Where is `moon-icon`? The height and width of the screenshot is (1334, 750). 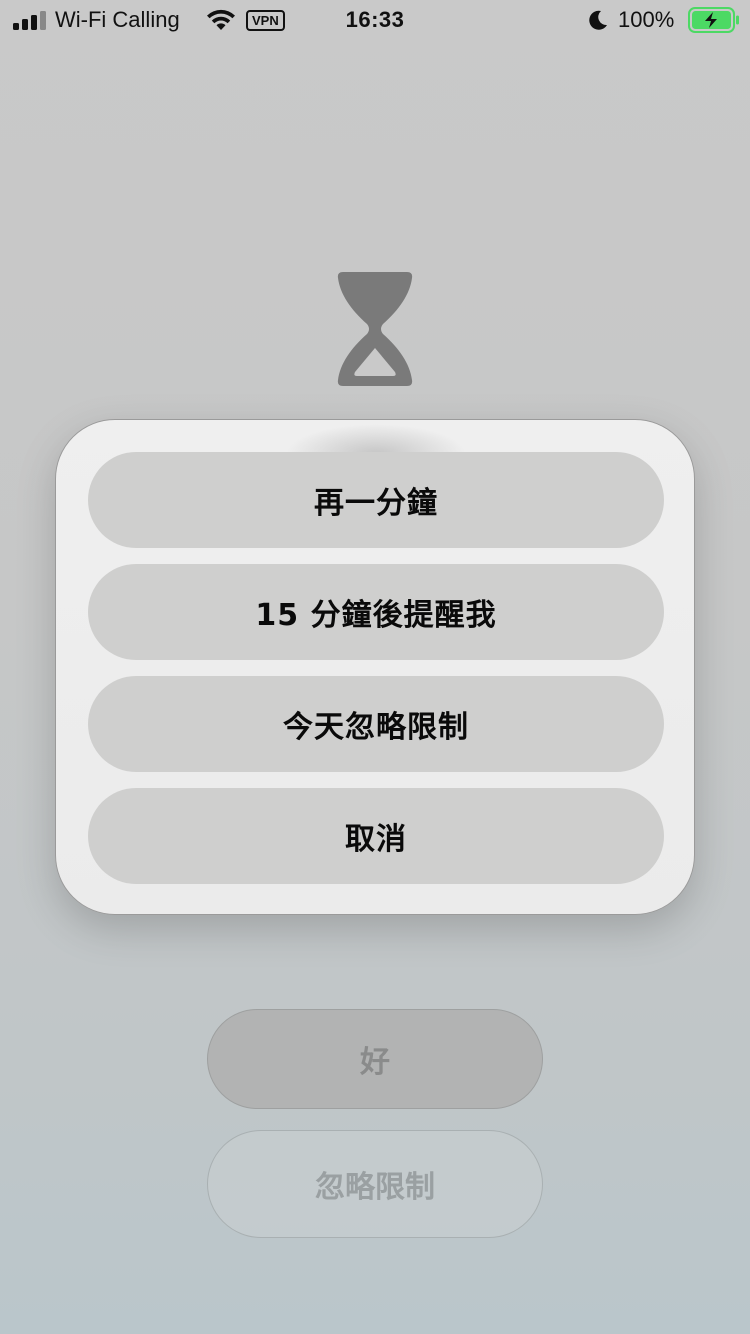 moon-icon is located at coordinates (598, 20).